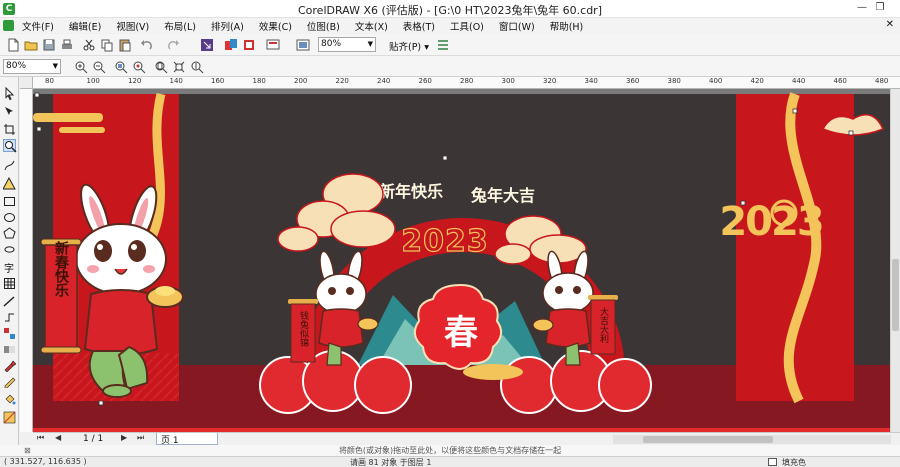 Image resolution: width=900 pixels, height=467 pixels. I want to click on ruler-tick-label: 480, so click(882, 81).